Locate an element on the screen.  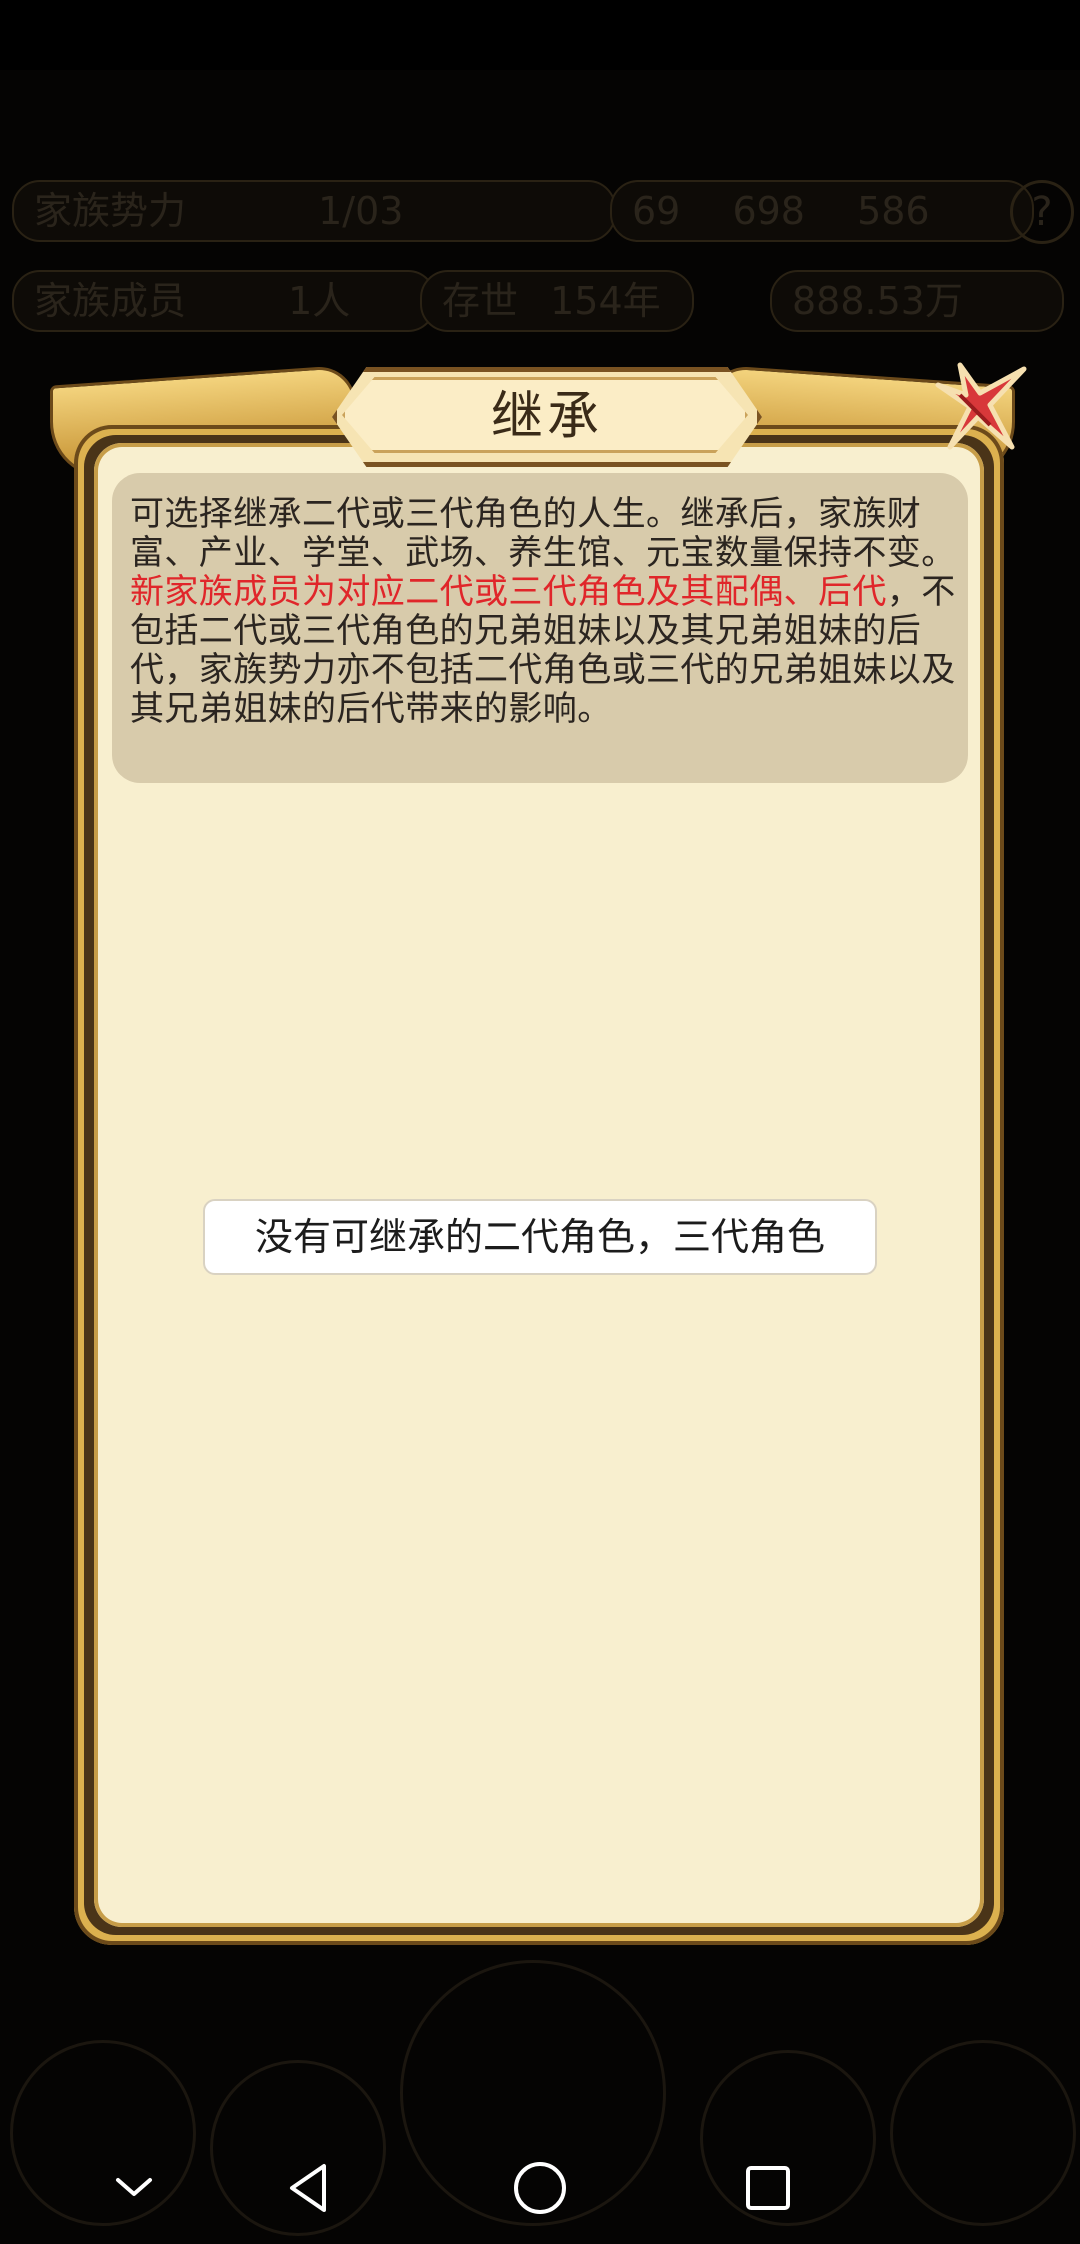
description-highlight: 新家族成员为对应二代或三代角色及其配偶、后代 is located at coordinates (508, 592).